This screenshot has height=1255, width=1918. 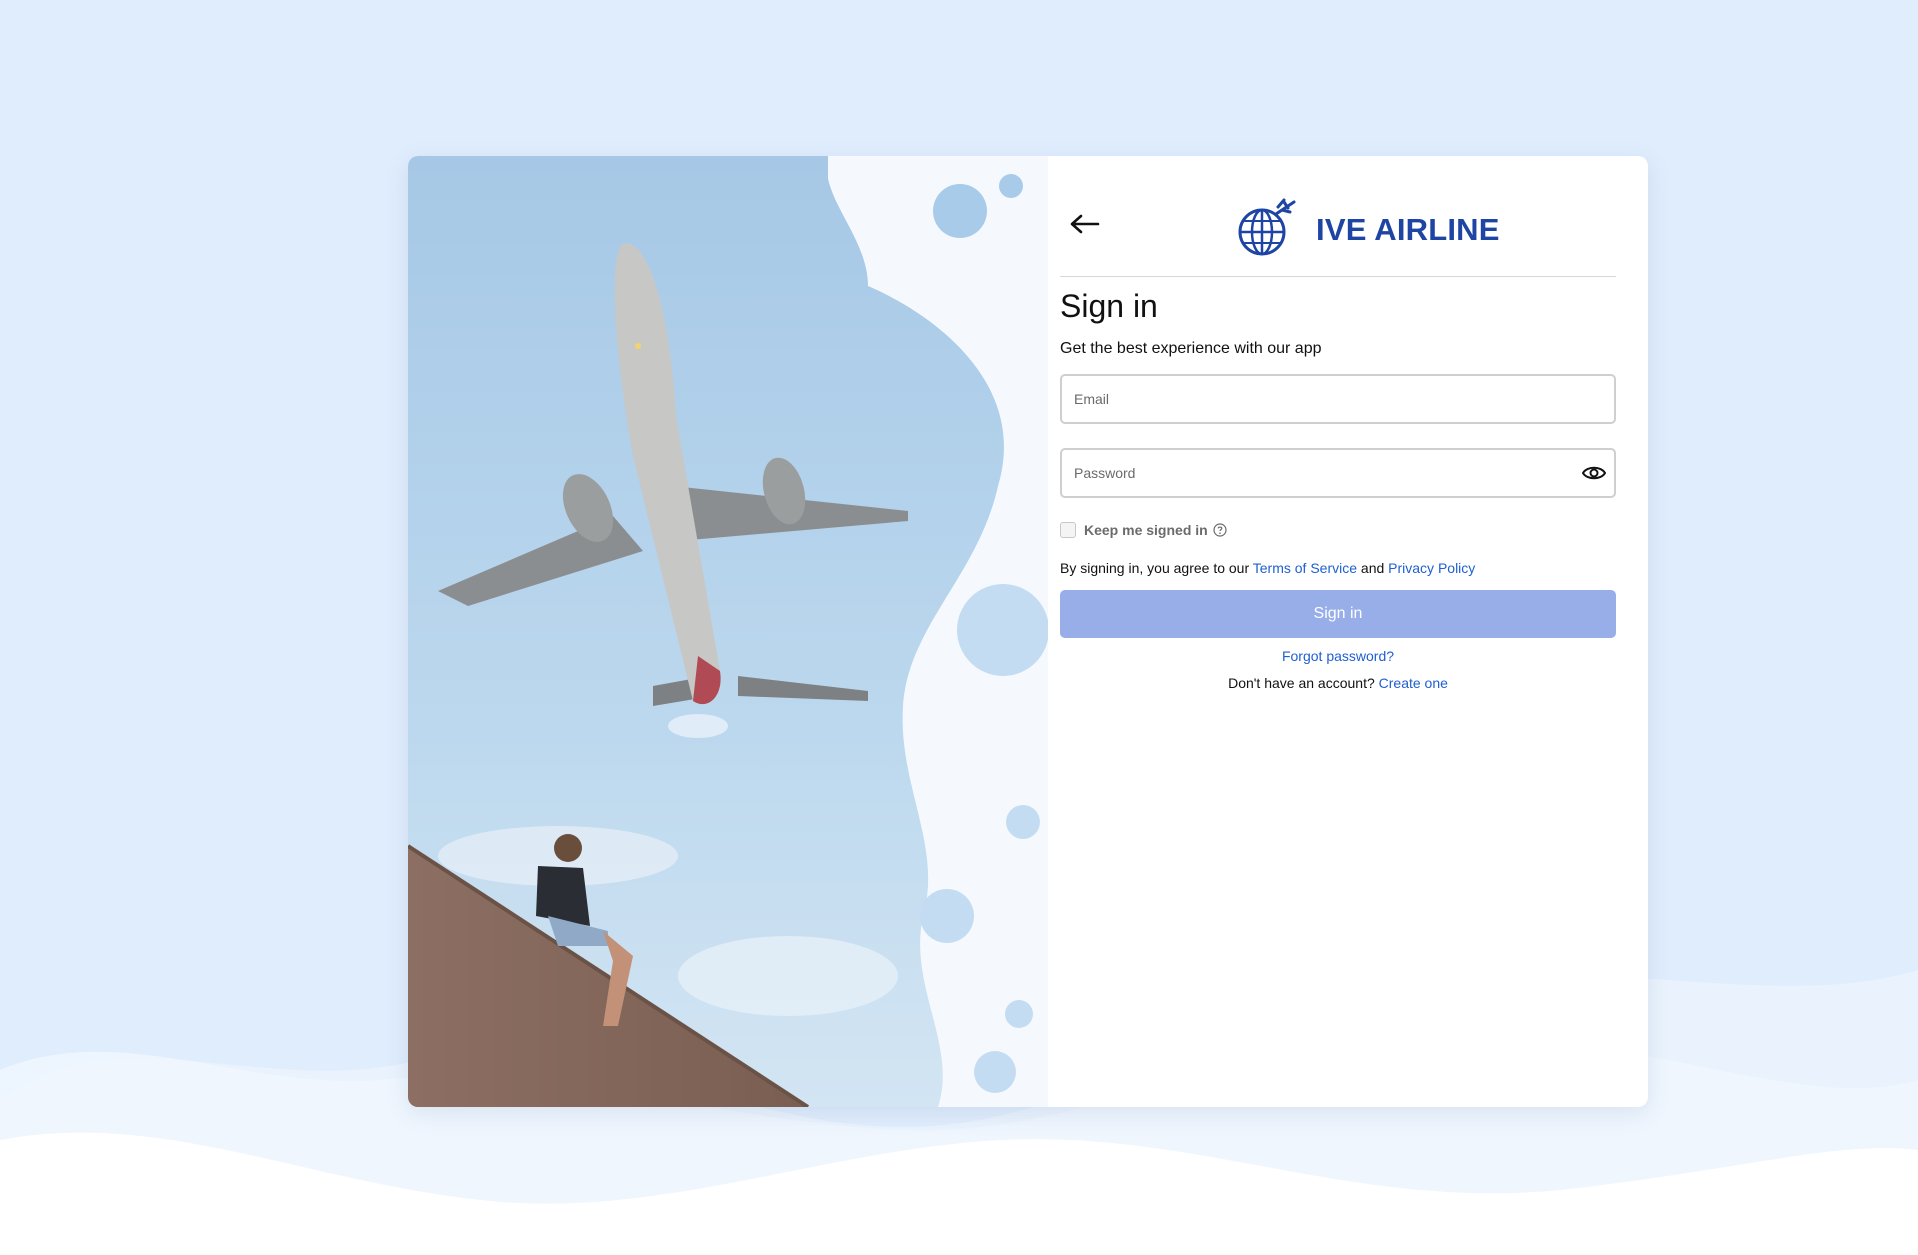 What do you see at coordinates (1373, 568) in the screenshot?
I see `terms-conjunction: and` at bounding box center [1373, 568].